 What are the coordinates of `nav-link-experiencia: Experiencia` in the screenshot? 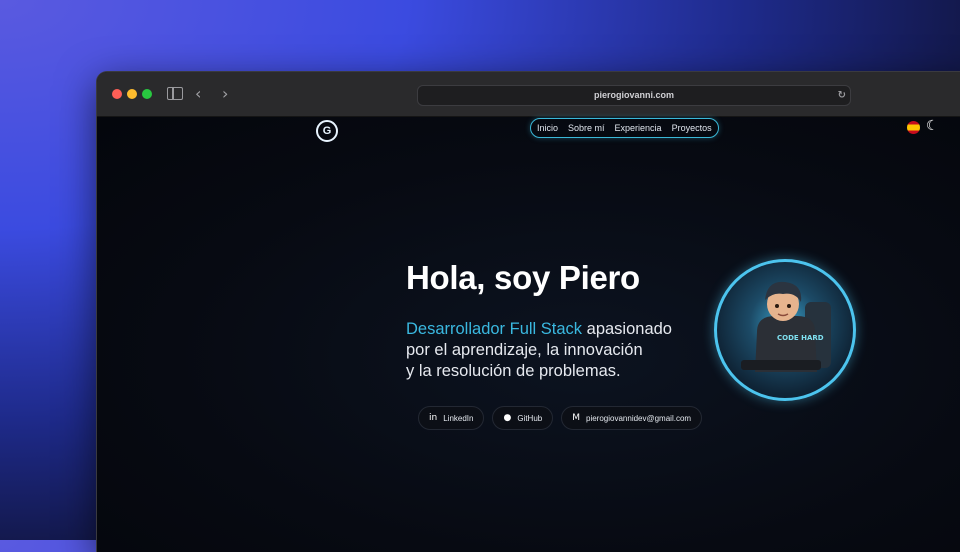 It's located at (638, 128).